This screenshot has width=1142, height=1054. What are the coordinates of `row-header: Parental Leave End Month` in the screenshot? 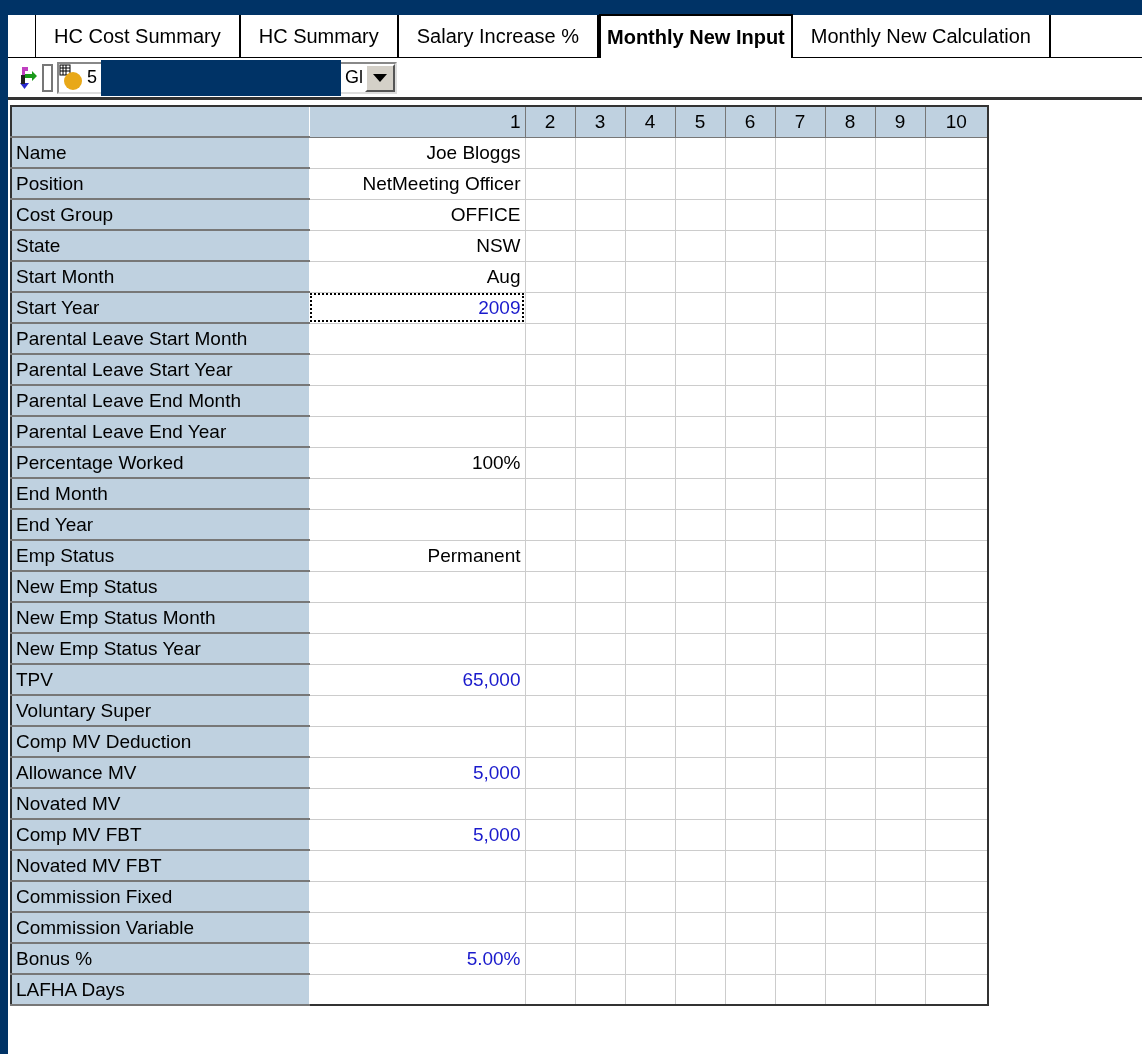 It's located at (160, 400).